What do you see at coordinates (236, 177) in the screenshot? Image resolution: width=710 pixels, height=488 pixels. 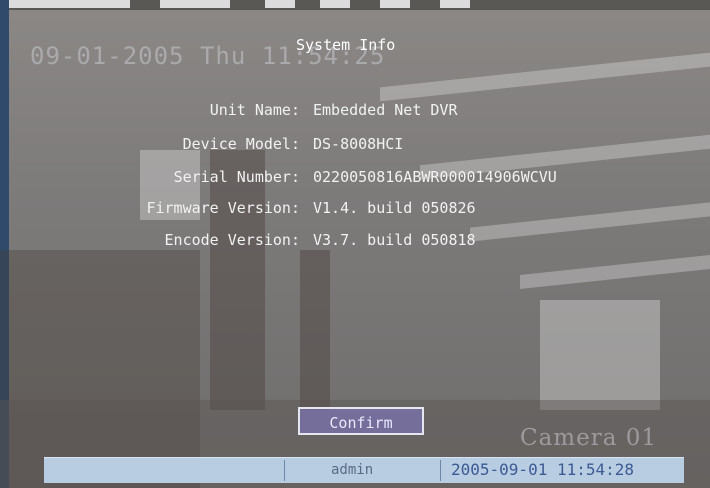 I see `serial-number-label: Serial Number:` at bounding box center [236, 177].